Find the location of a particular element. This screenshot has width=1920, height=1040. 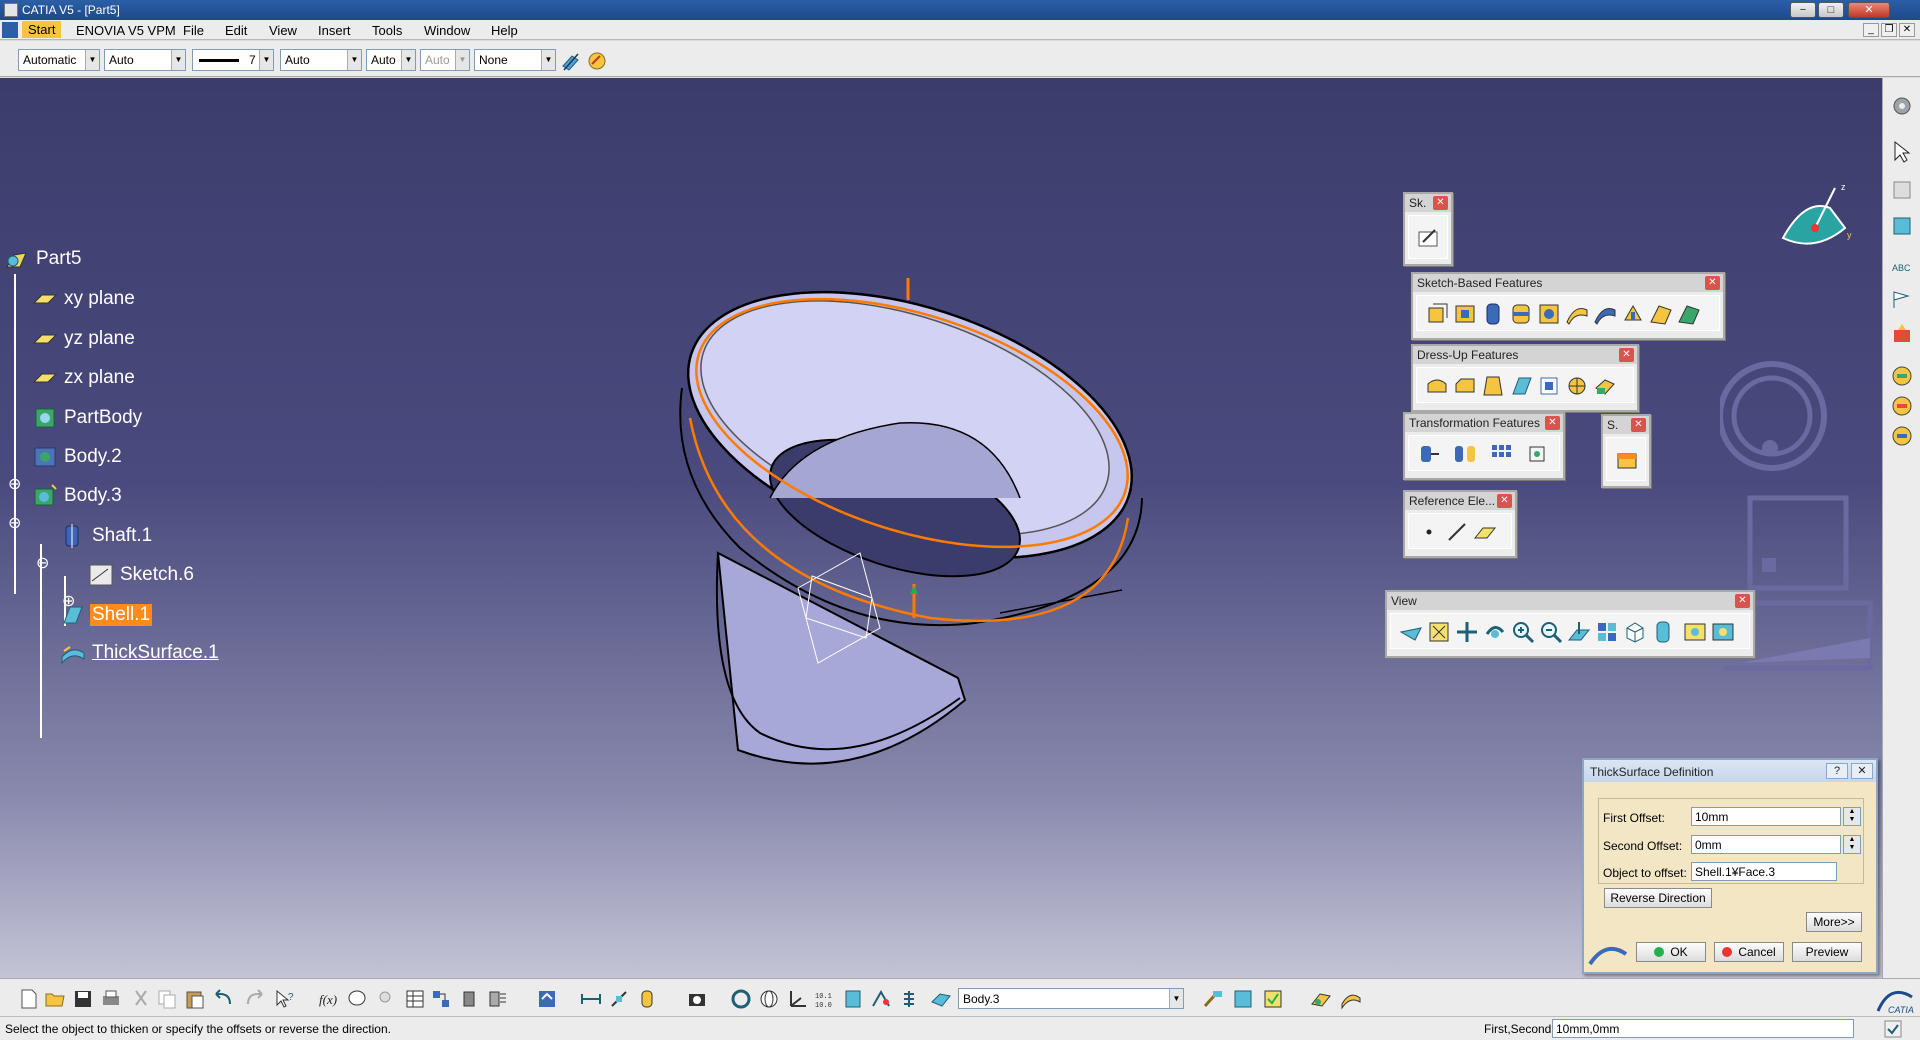

rectangular-pattern-icon is located at coordinates (1501, 454).